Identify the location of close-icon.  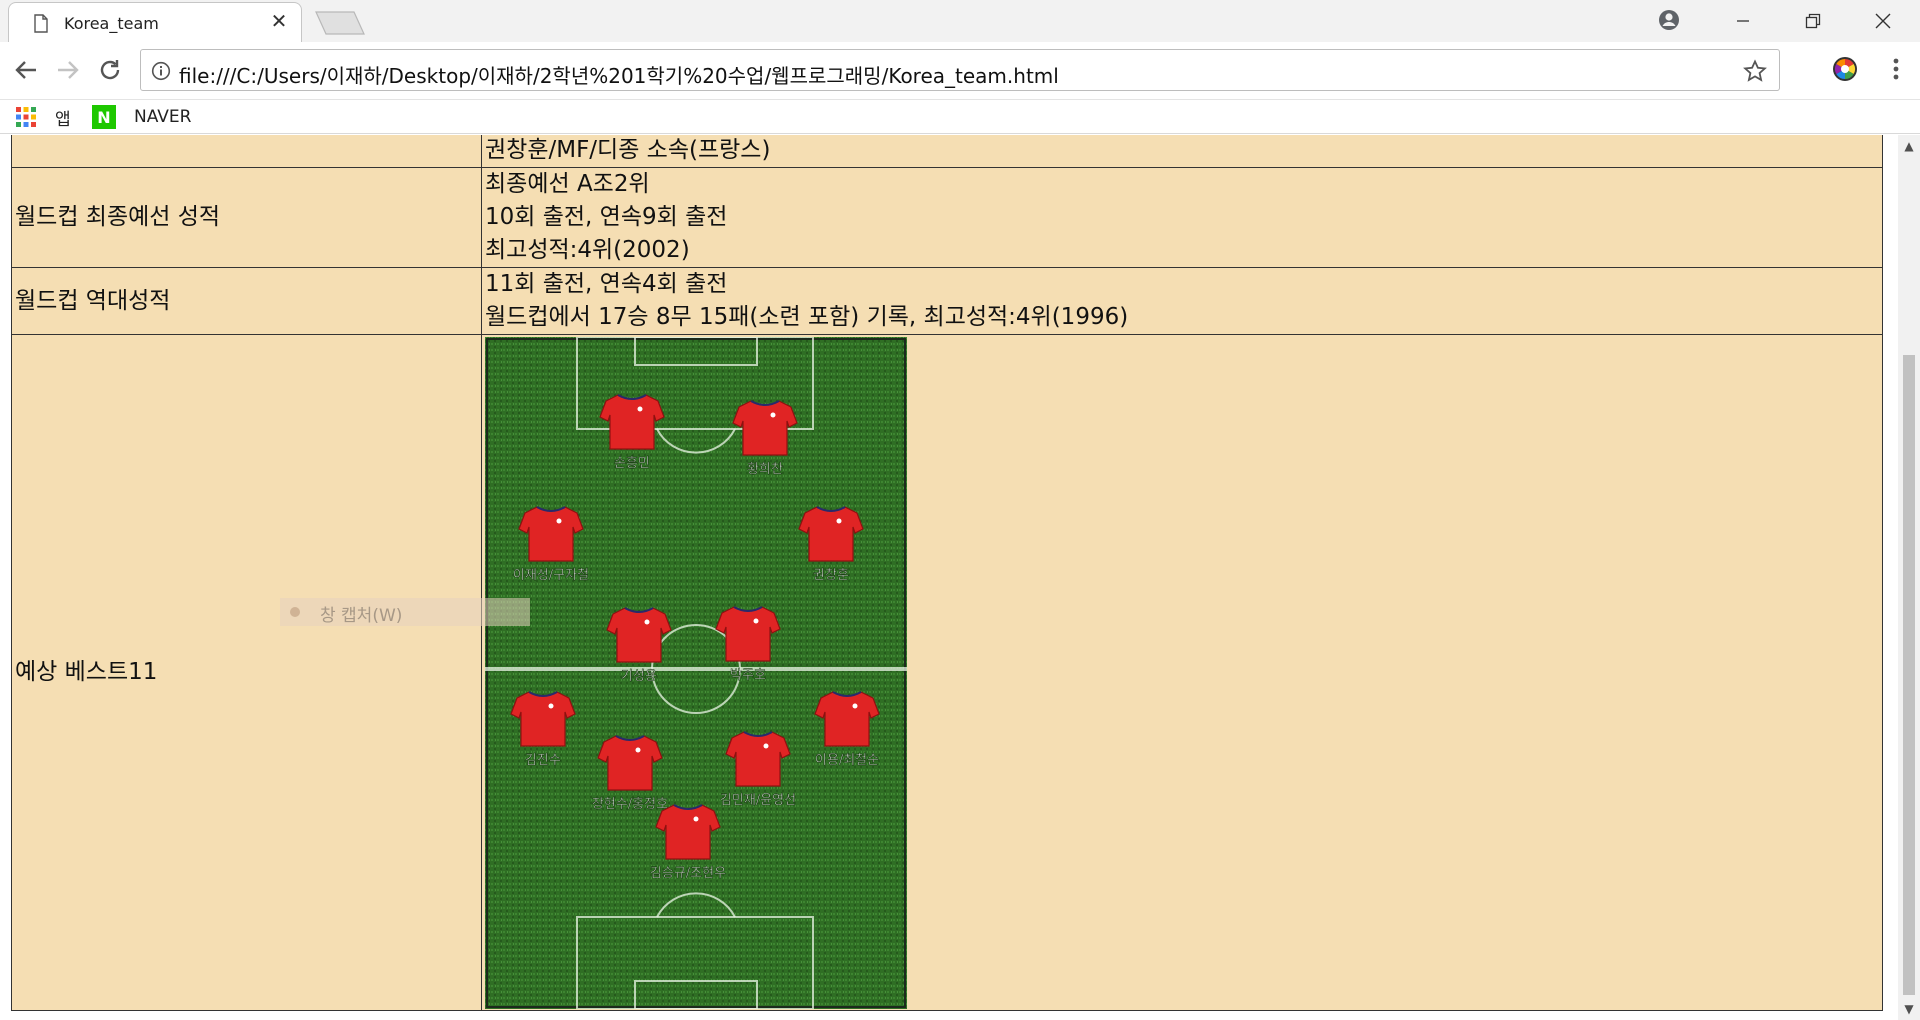
(1883, 21).